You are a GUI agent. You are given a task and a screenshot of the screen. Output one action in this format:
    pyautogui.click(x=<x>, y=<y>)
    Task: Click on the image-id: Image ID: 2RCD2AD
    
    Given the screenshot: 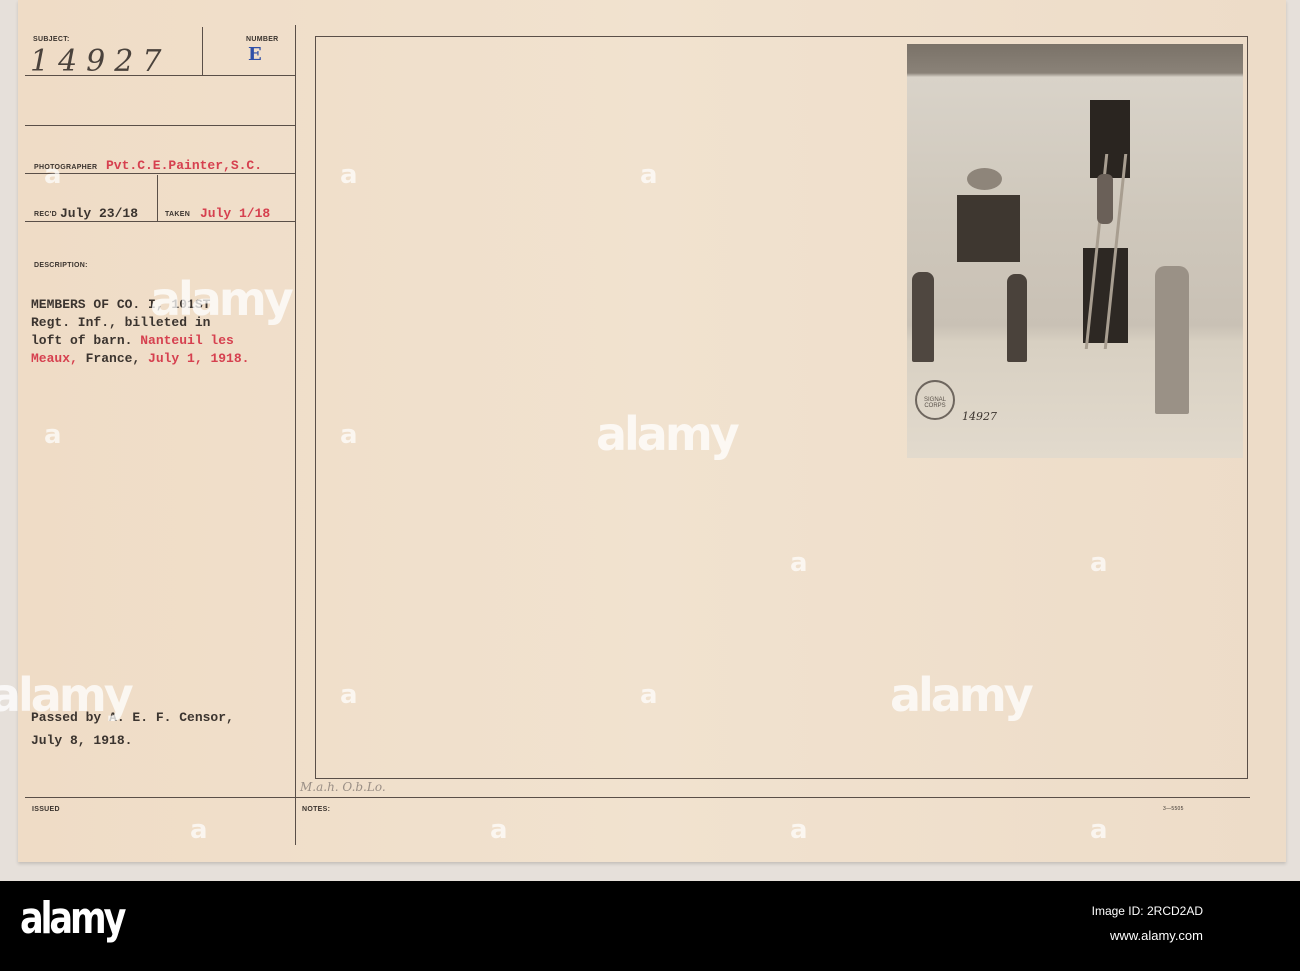 What is the action you would take?
    pyautogui.click(x=1147, y=911)
    